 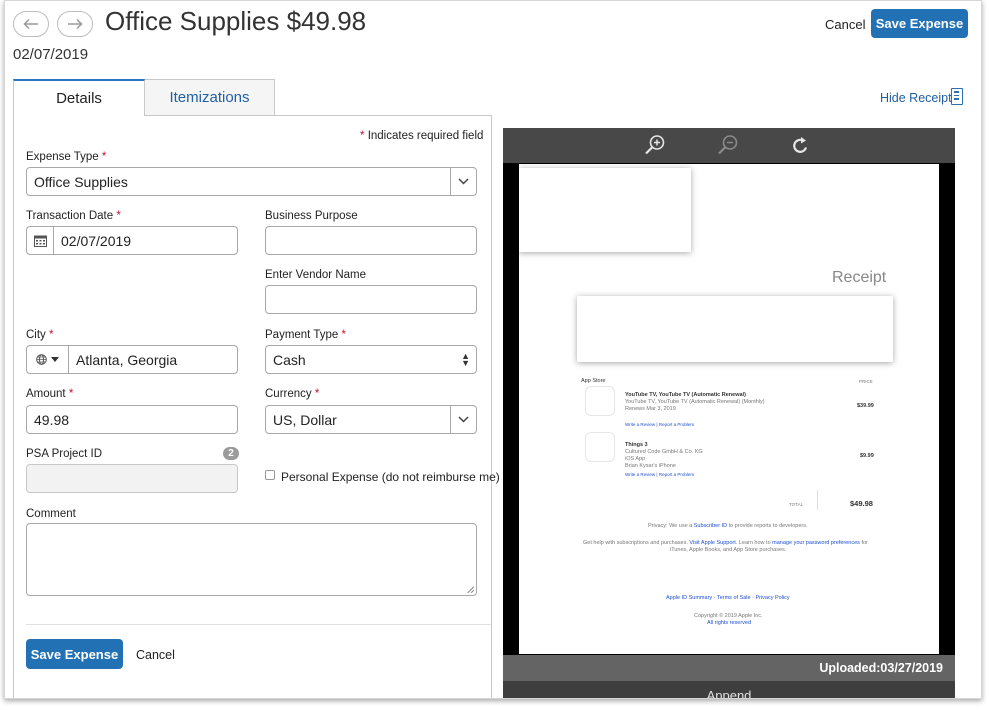 I want to click on receipt-price-header: PRICE, so click(x=866, y=381).